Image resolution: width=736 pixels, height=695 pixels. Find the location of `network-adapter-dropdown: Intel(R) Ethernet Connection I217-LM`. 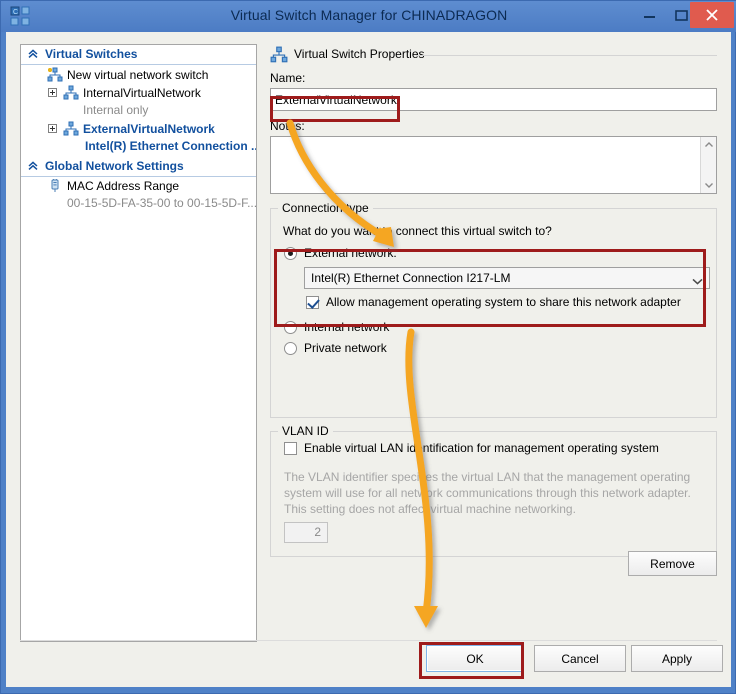

network-adapter-dropdown: Intel(R) Ethernet Connection I217-LM is located at coordinates (507, 278).